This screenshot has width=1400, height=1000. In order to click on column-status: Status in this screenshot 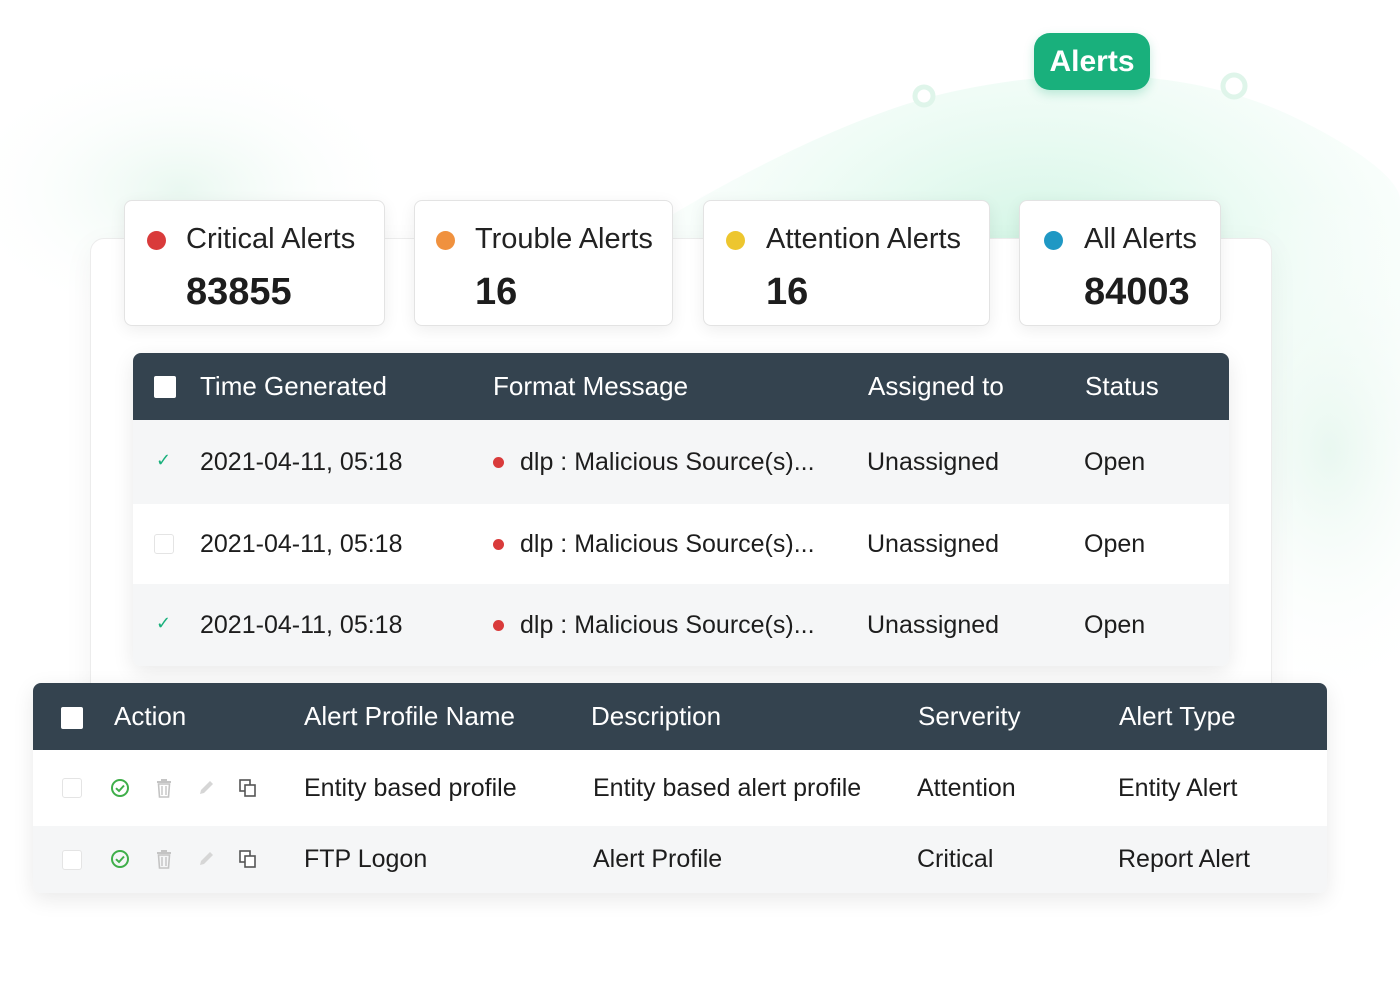, I will do `click(1122, 386)`.